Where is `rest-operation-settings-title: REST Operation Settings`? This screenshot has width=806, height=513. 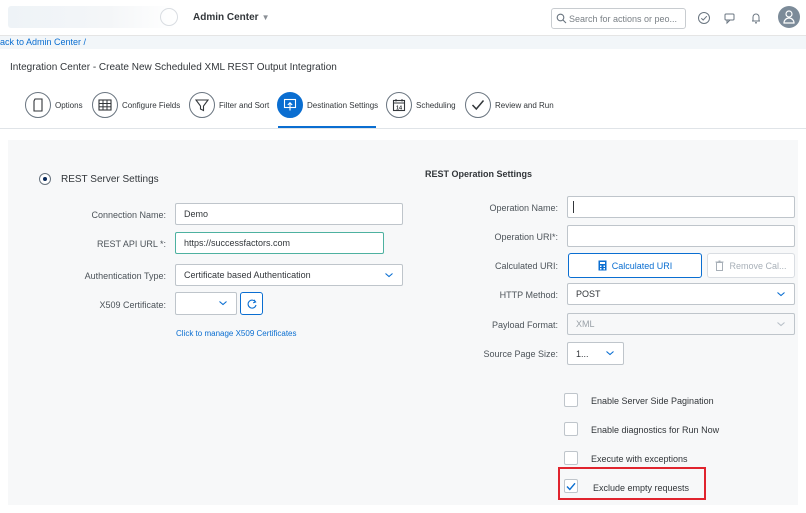 rest-operation-settings-title: REST Operation Settings is located at coordinates (479, 174).